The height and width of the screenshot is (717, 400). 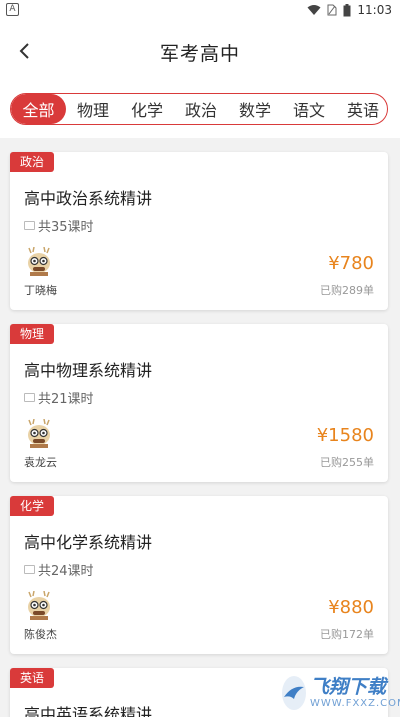 What do you see at coordinates (347, 290) in the screenshot?
I see `sold-count: 已购289单` at bounding box center [347, 290].